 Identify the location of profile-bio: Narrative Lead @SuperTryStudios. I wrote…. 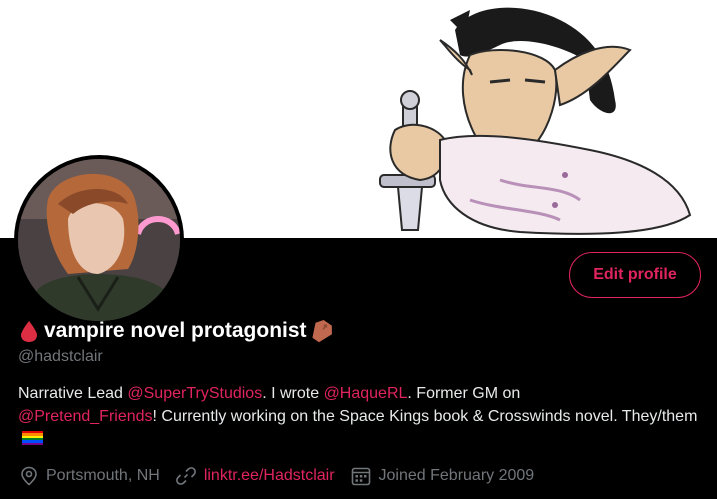
(363, 416).